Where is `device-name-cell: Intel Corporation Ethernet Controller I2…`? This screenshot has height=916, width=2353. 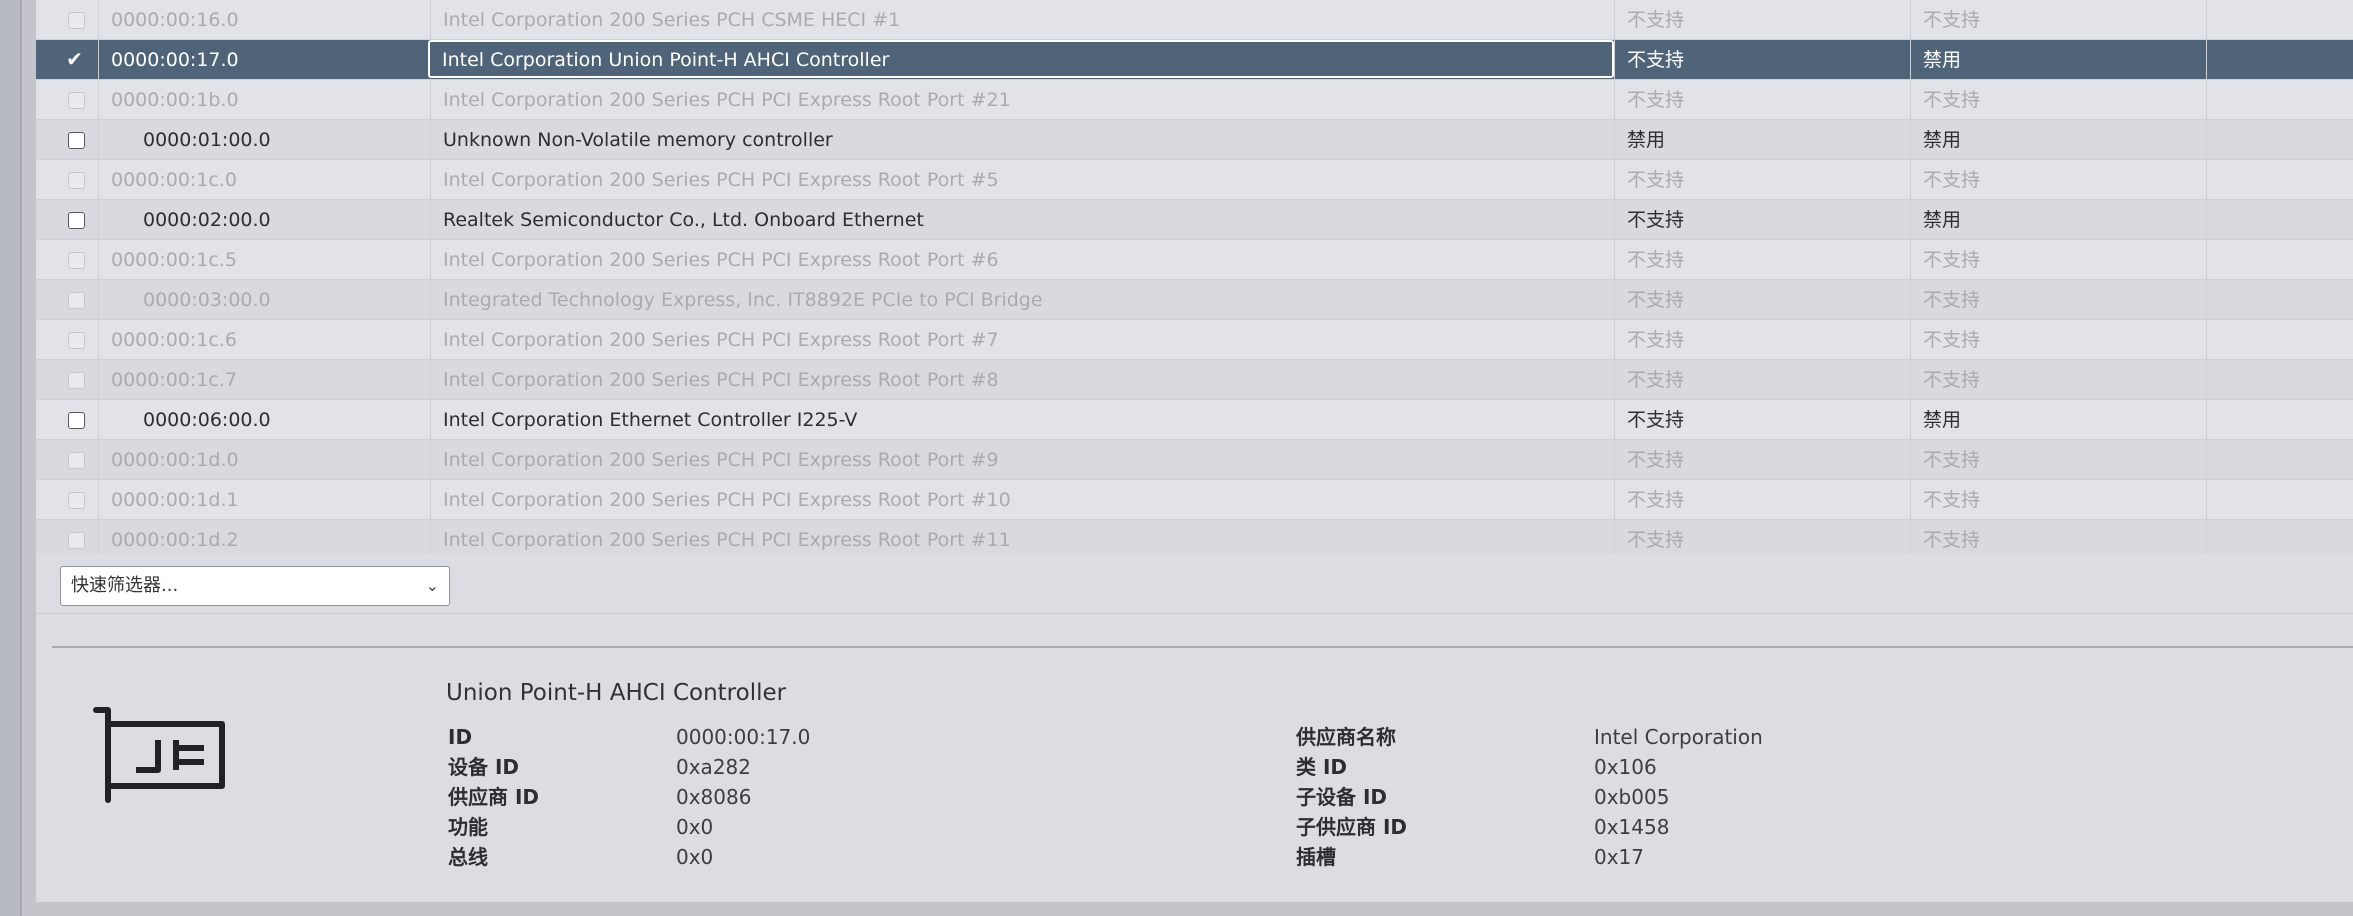 device-name-cell: Intel Corporation Ethernet Controller I2… is located at coordinates (1022, 420).